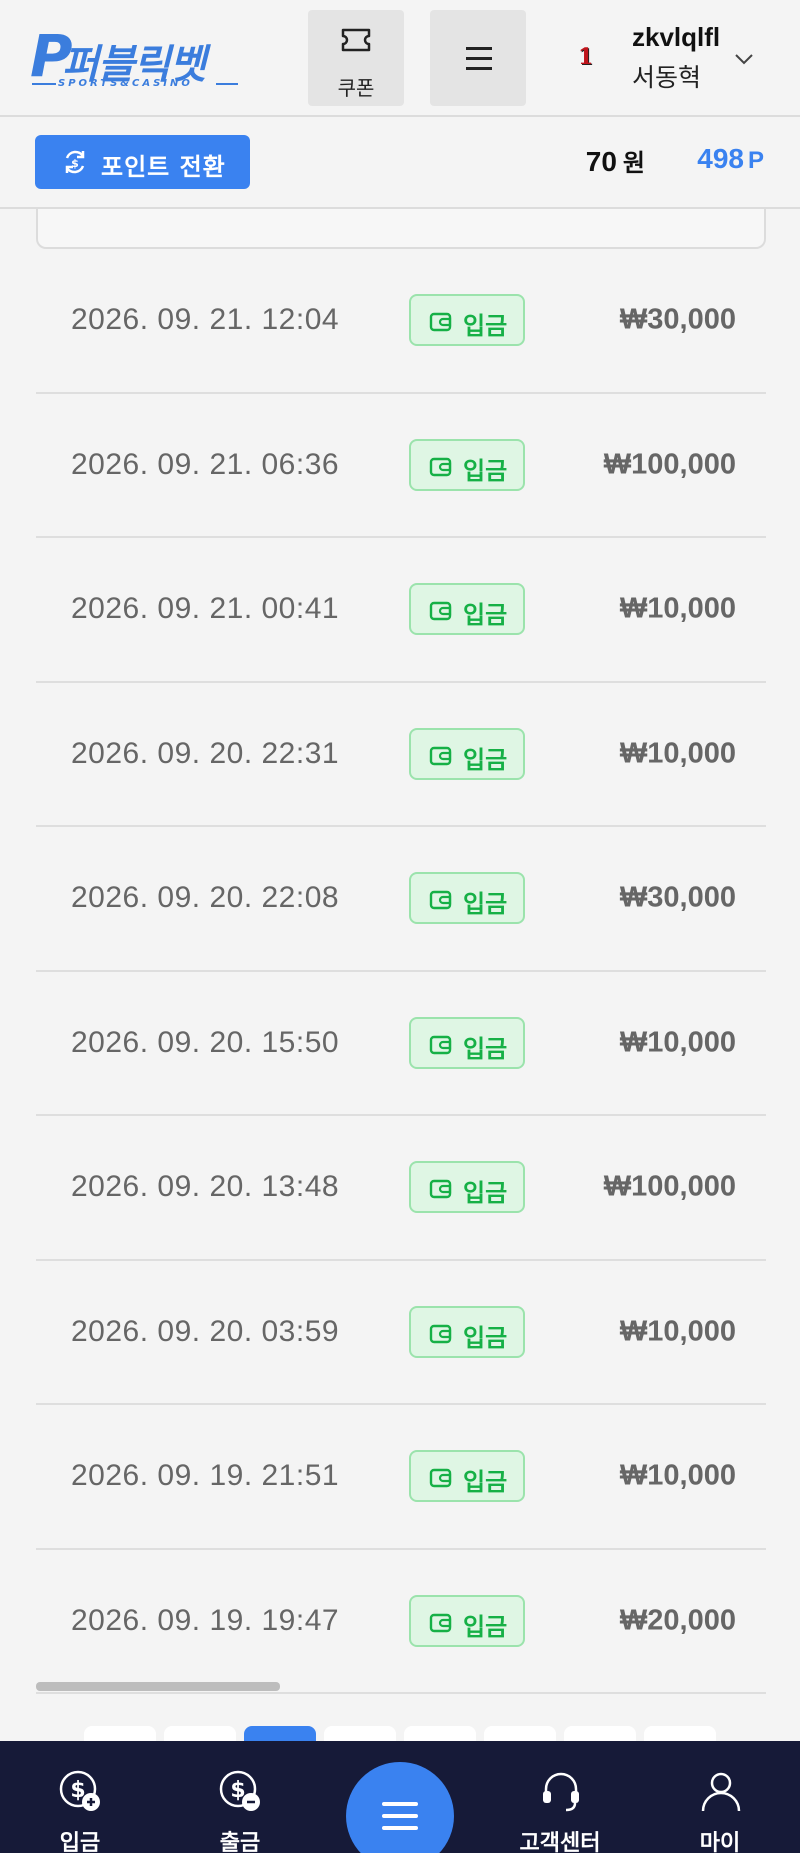 The height and width of the screenshot is (1853, 800). Describe the element at coordinates (720, 158) in the screenshot. I see `points-value: 498` at that location.